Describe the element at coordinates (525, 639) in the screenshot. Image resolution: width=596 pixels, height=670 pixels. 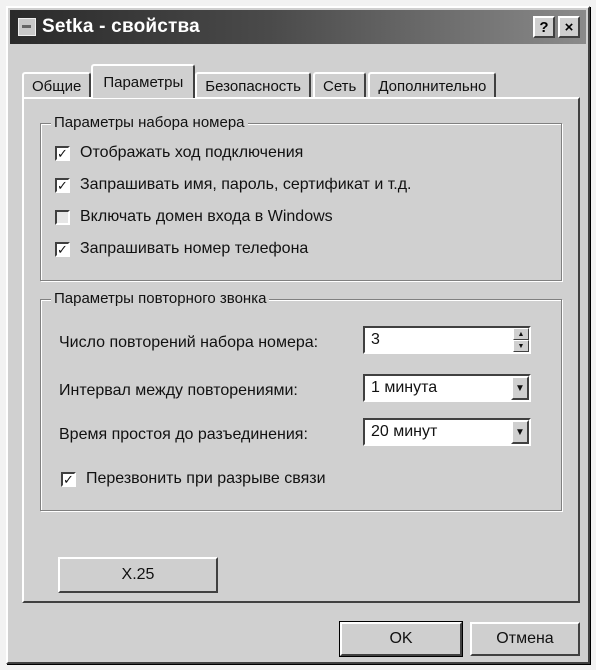
I see `cancel-button: Отмена` at that location.